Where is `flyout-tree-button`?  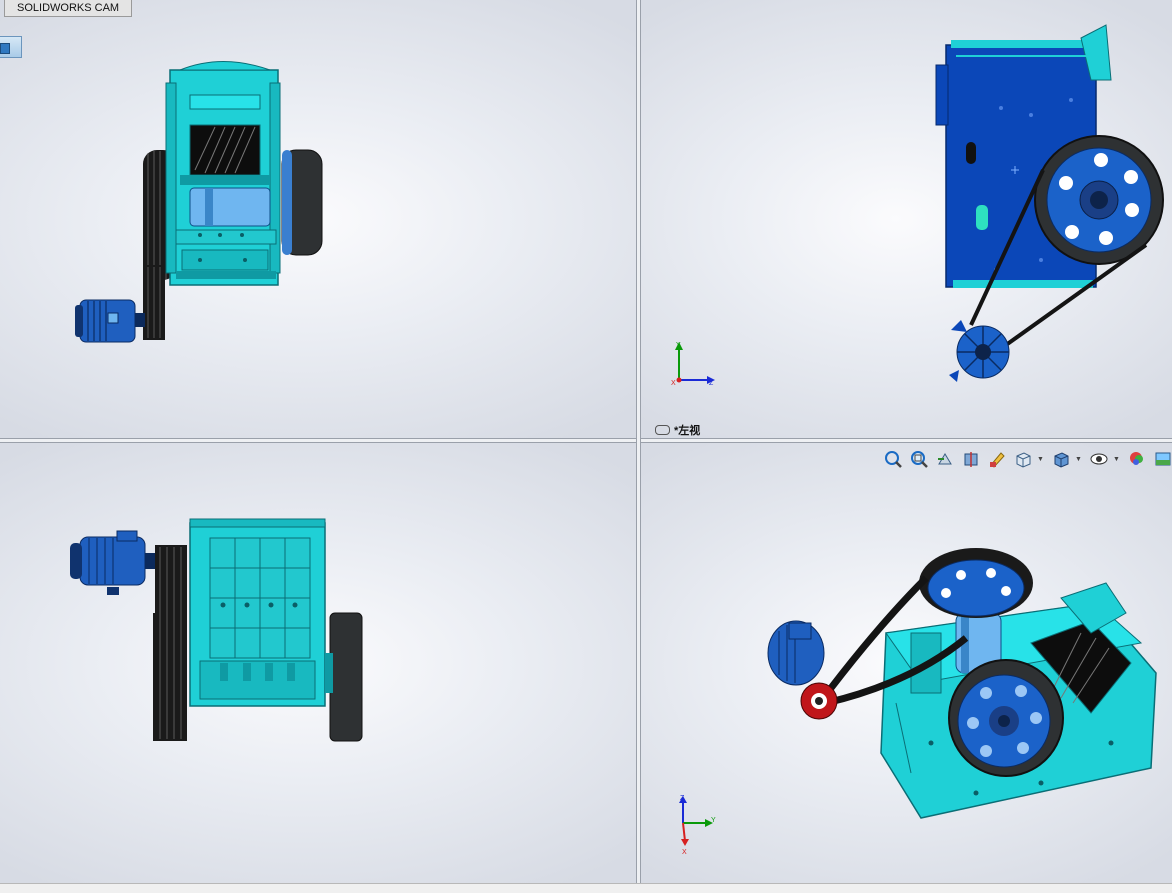
flyout-tree-button is located at coordinates (11, 47).